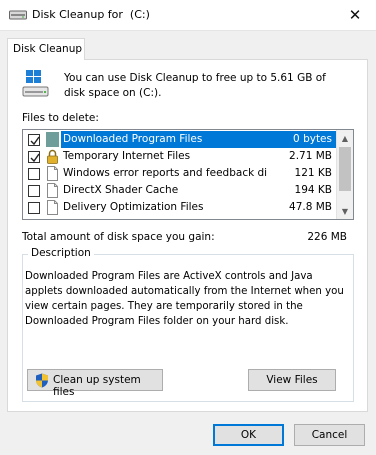  Describe the element at coordinates (188, 15) in the screenshot. I see `title-bar: Disk Cleanup for (C:) ✕` at that location.